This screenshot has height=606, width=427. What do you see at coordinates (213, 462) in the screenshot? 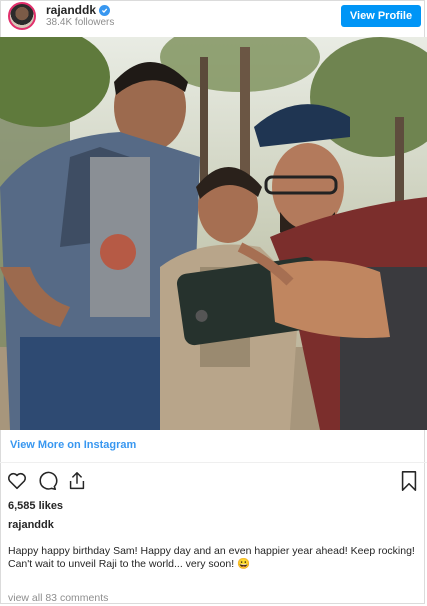
I see `divider` at bounding box center [213, 462].